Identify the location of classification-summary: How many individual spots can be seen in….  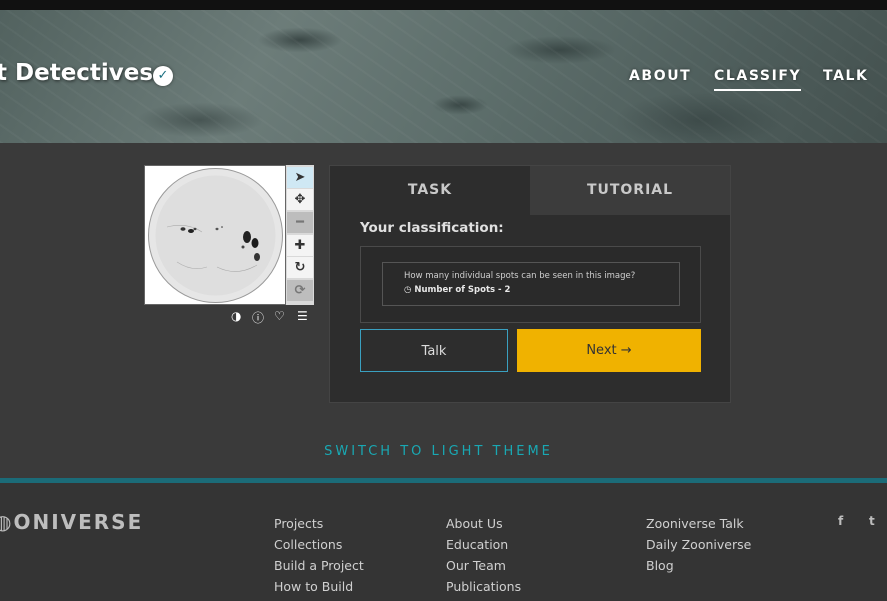
(530, 284).